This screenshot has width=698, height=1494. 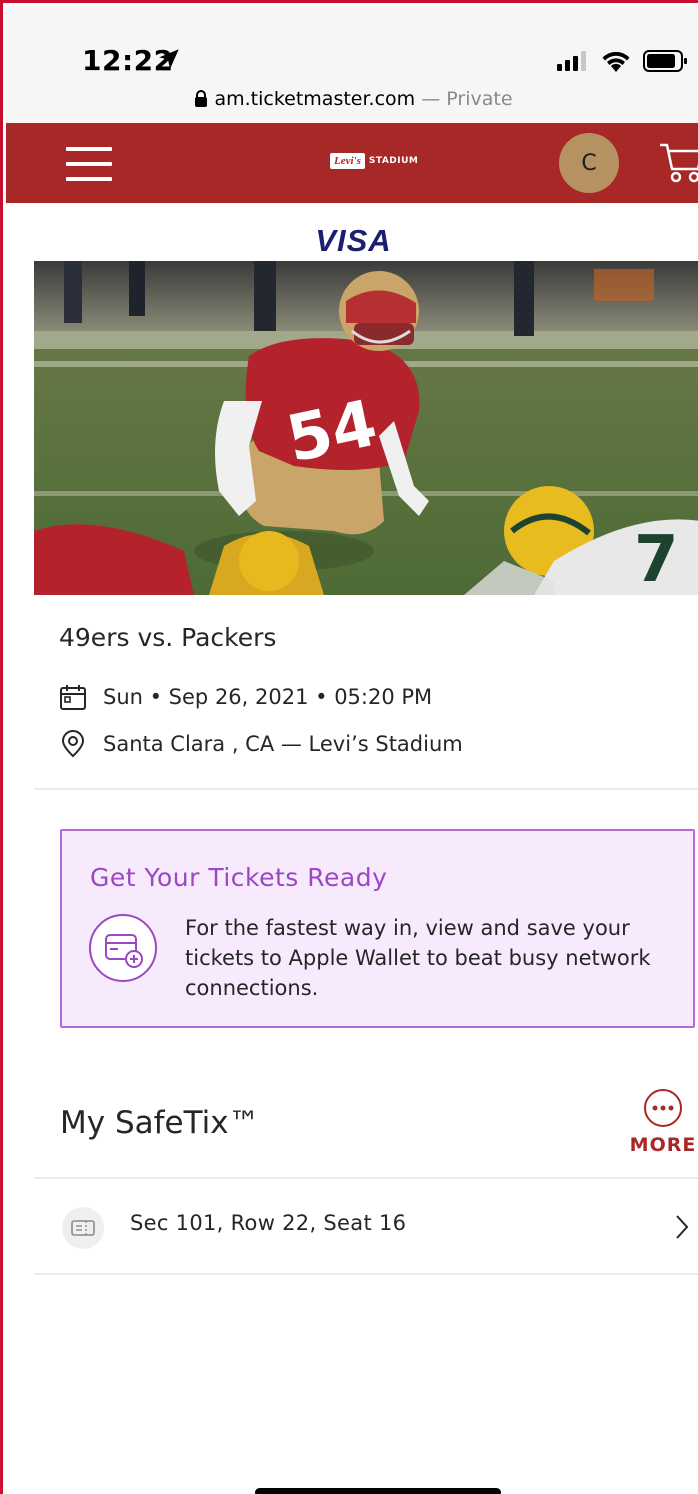 What do you see at coordinates (123, 948) in the screenshot?
I see `wallet-add-icon` at bounding box center [123, 948].